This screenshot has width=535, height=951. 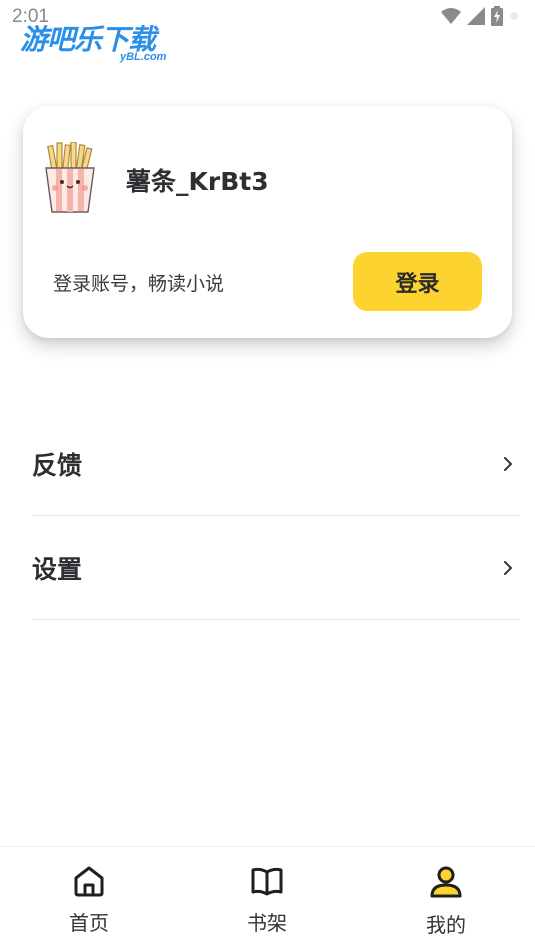 What do you see at coordinates (267, 923) in the screenshot?
I see `nav-label: 书架` at bounding box center [267, 923].